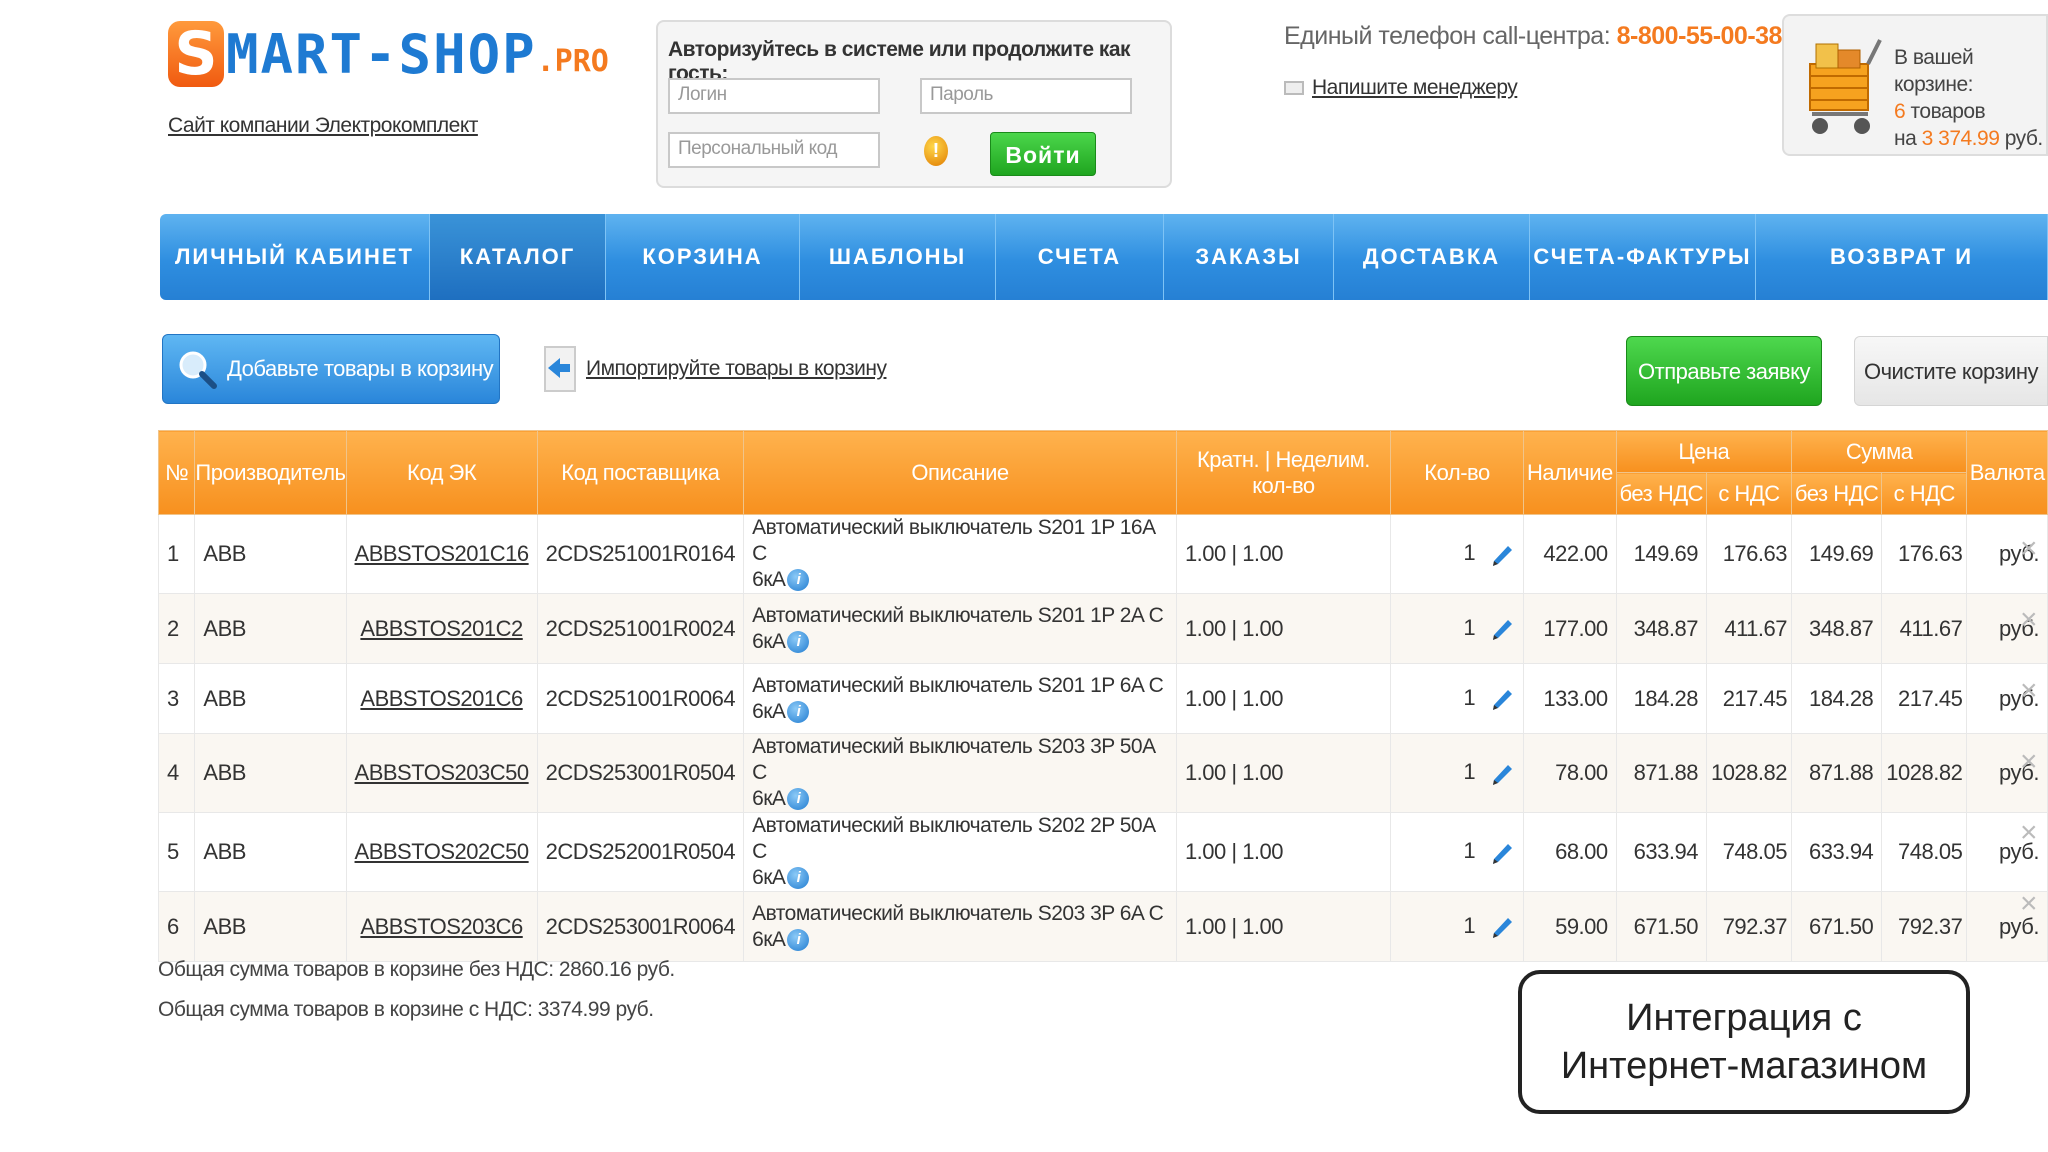 This screenshot has width=2048, height=1152. Describe the element at coordinates (1951, 371) in the screenshot. I see `clear-cart-button: Очистите корзину` at that location.